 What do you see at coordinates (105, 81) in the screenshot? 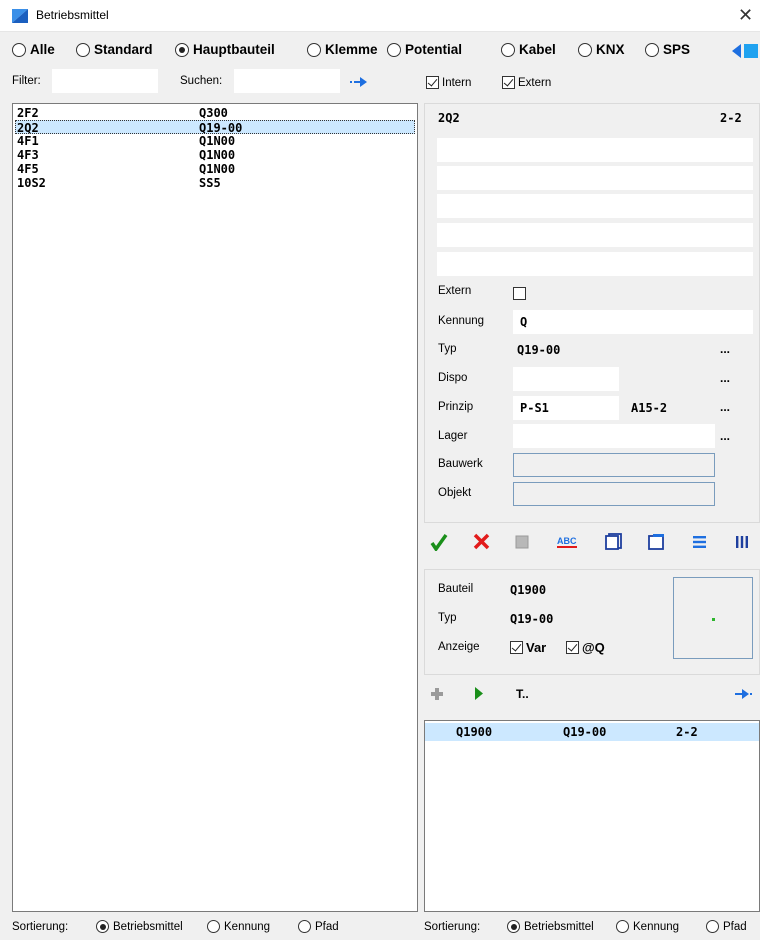
I see `filter-input` at bounding box center [105, 81].